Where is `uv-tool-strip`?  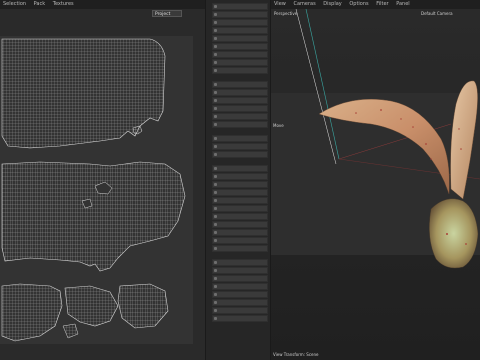 uv-tool-strip is located at coordinates (238, 180).